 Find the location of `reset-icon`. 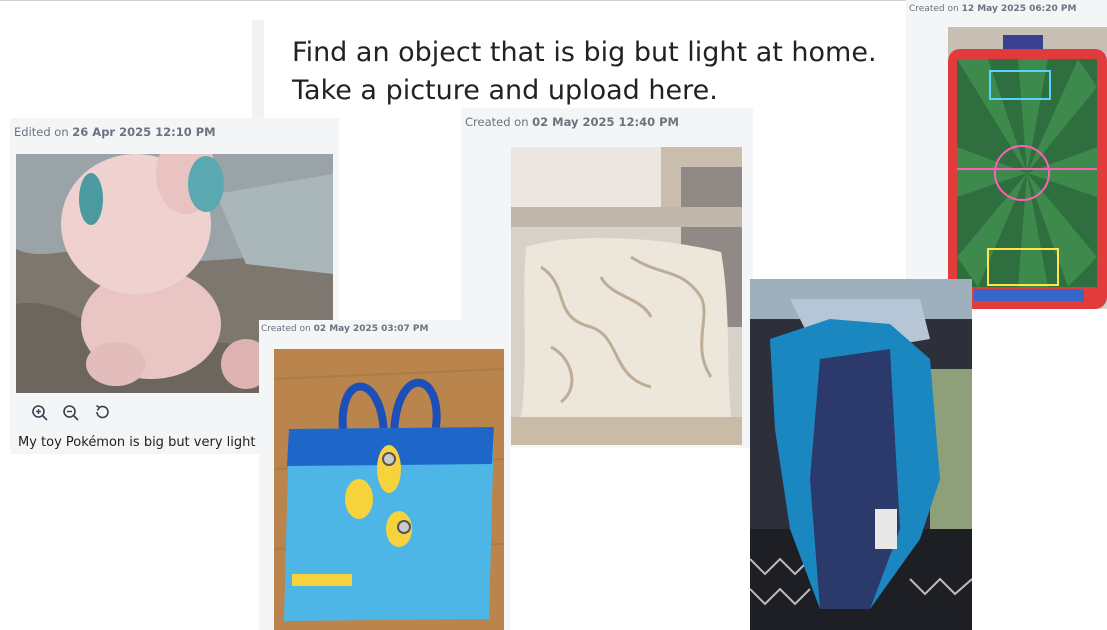

reset-icon is located at coordinates (102, 413).